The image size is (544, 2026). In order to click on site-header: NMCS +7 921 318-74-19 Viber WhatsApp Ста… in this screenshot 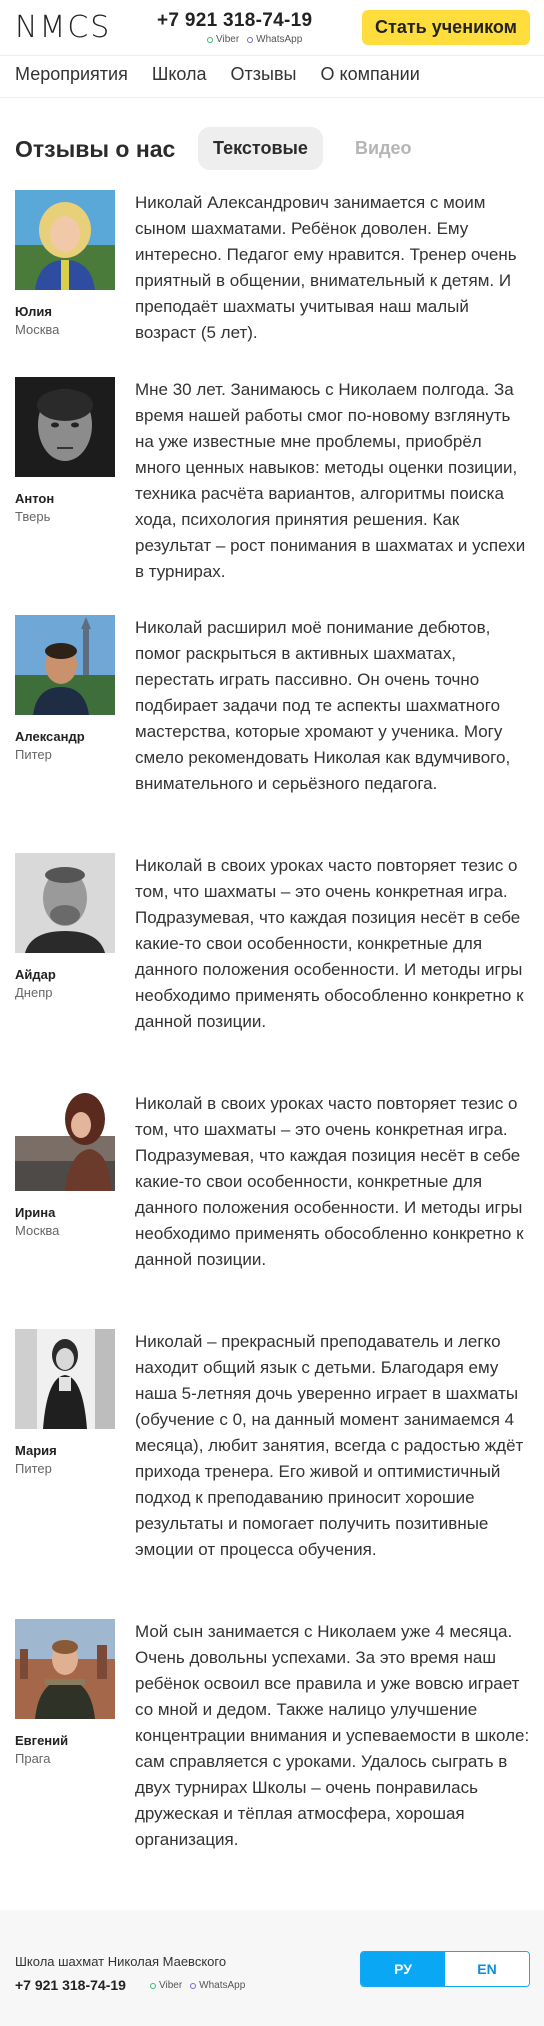, I will do `click(272, 28)`.